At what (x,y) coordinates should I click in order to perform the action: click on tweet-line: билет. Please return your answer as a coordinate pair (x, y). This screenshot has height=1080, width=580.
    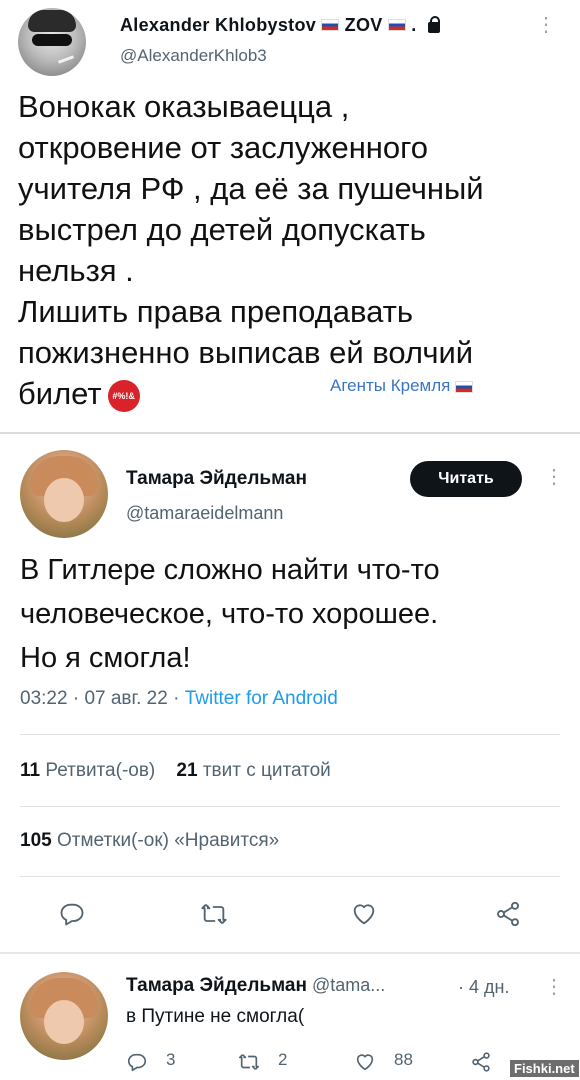
    Looking at the image, I should click on (60, 393).